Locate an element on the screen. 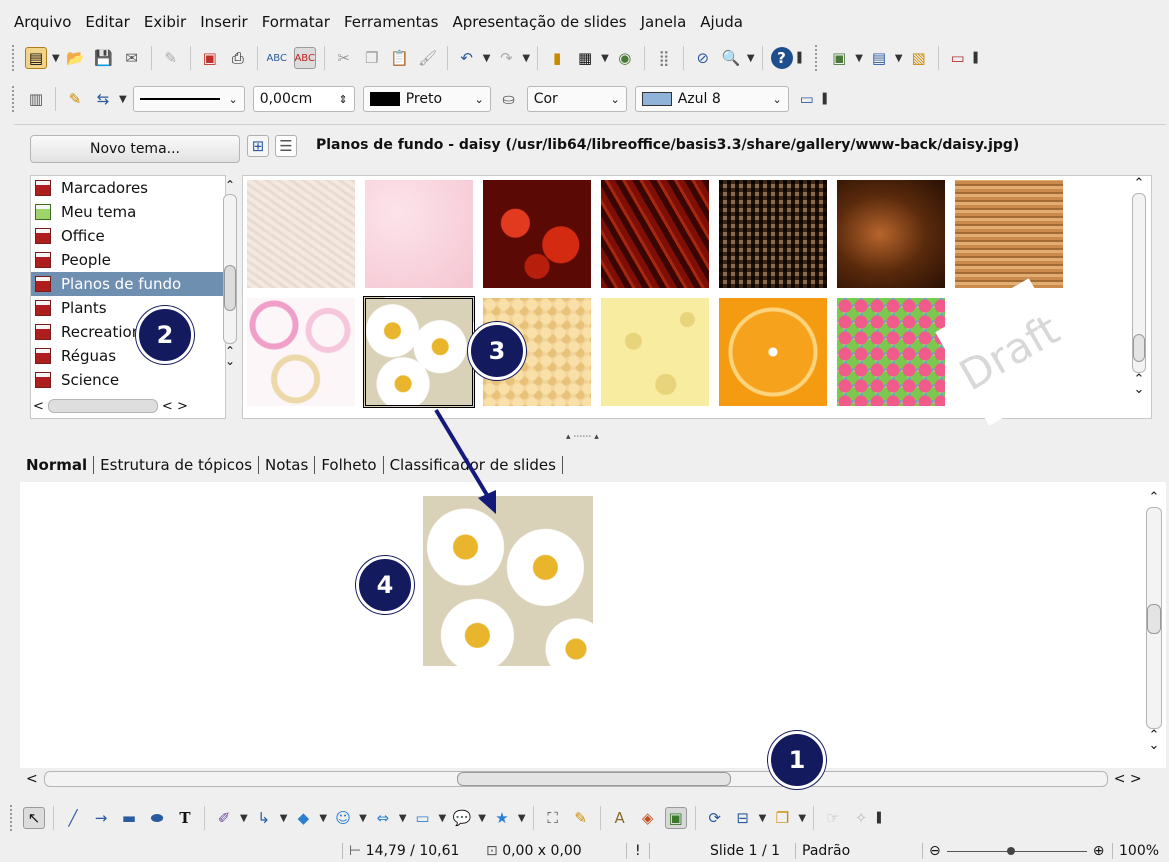 The image size is (1169, 862). callout-3: 3 is located at coordinates (497, 351).